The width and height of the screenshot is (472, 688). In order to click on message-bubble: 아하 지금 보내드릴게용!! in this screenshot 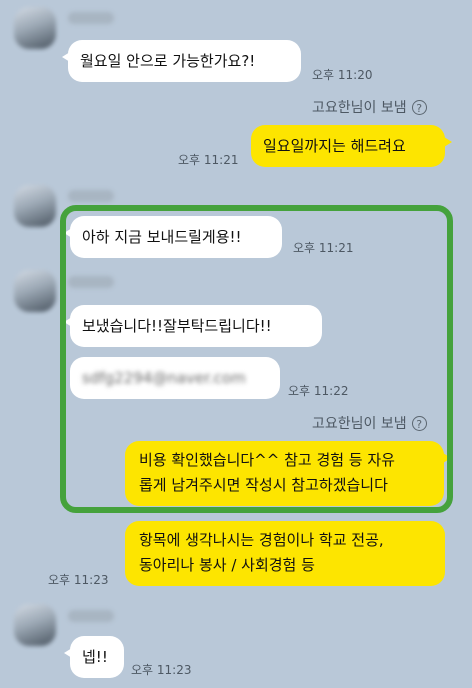, I will do `click(173, 237)`.